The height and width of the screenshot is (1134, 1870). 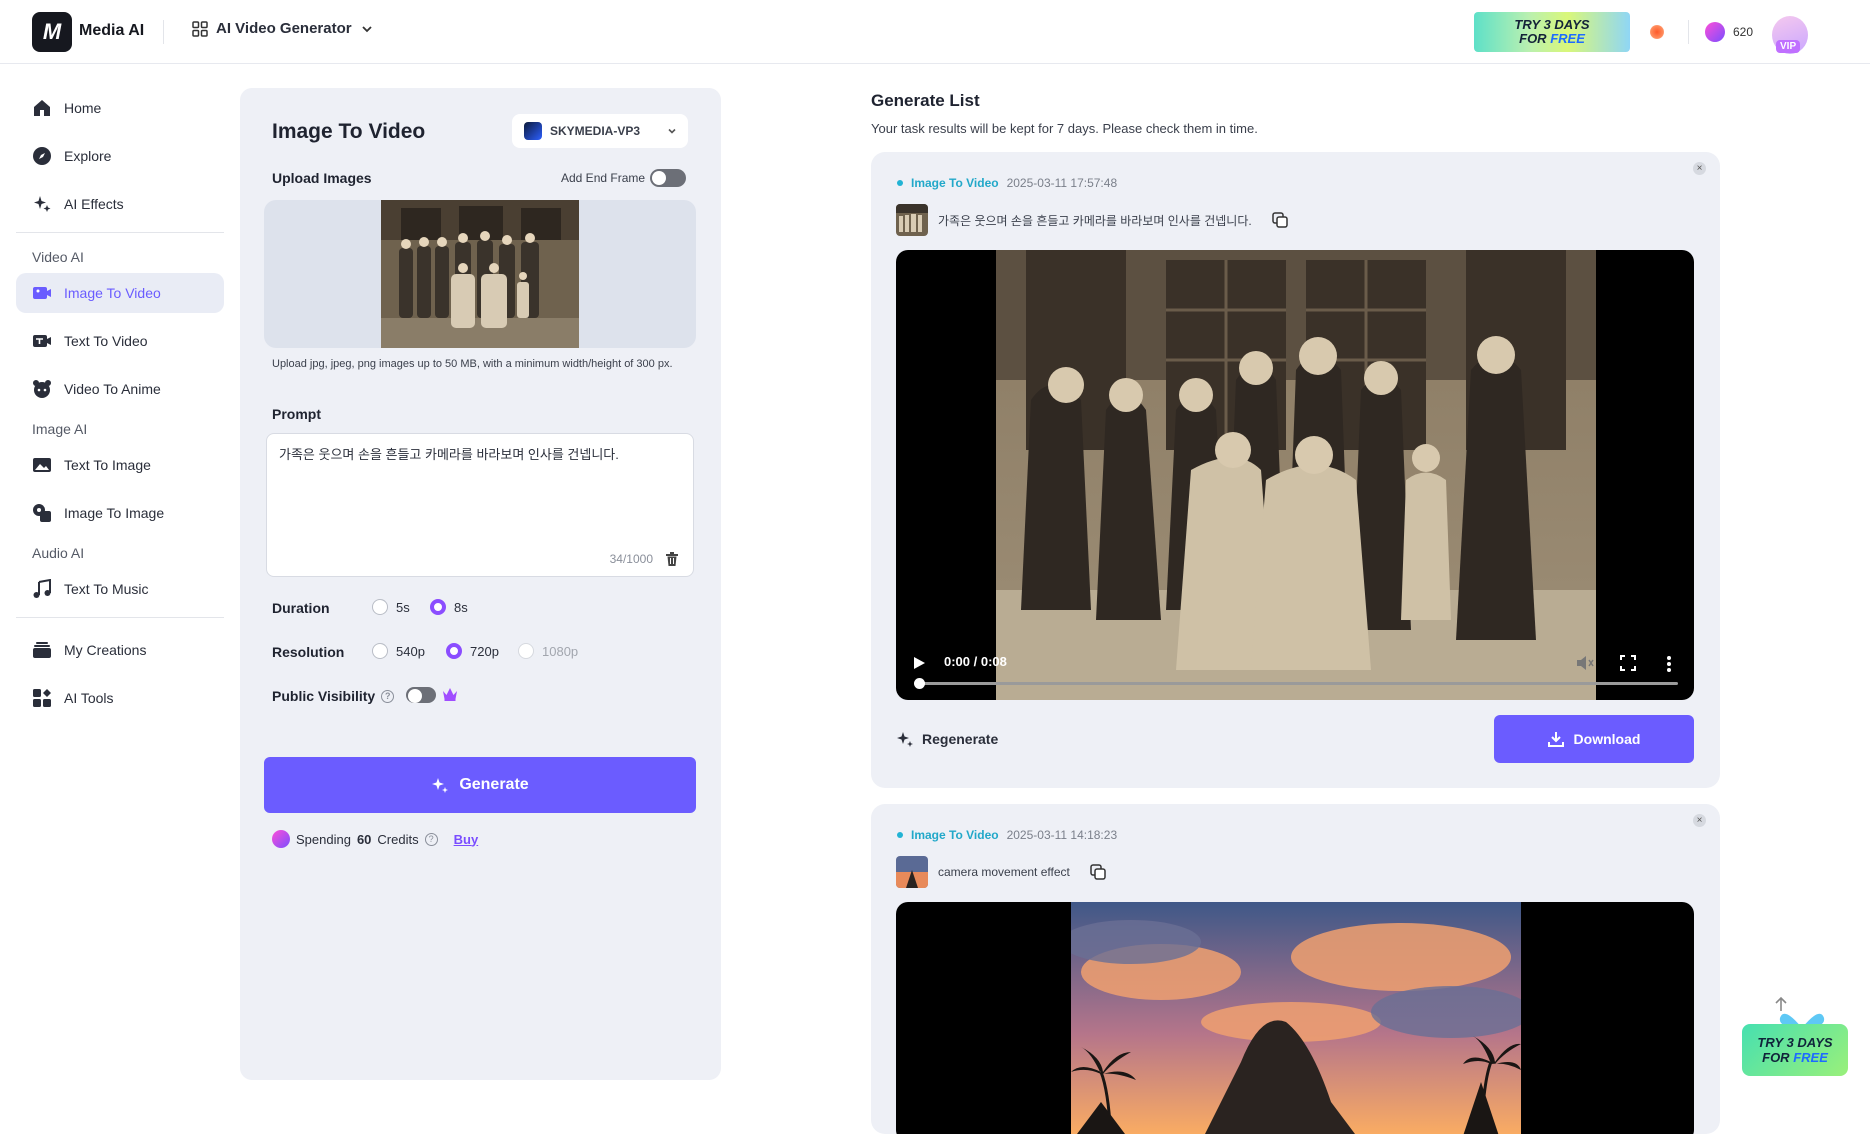 What do you see at coordinates (163, 32) in the screenshot?
I see `header-divider` at bounding box center [163, 32].